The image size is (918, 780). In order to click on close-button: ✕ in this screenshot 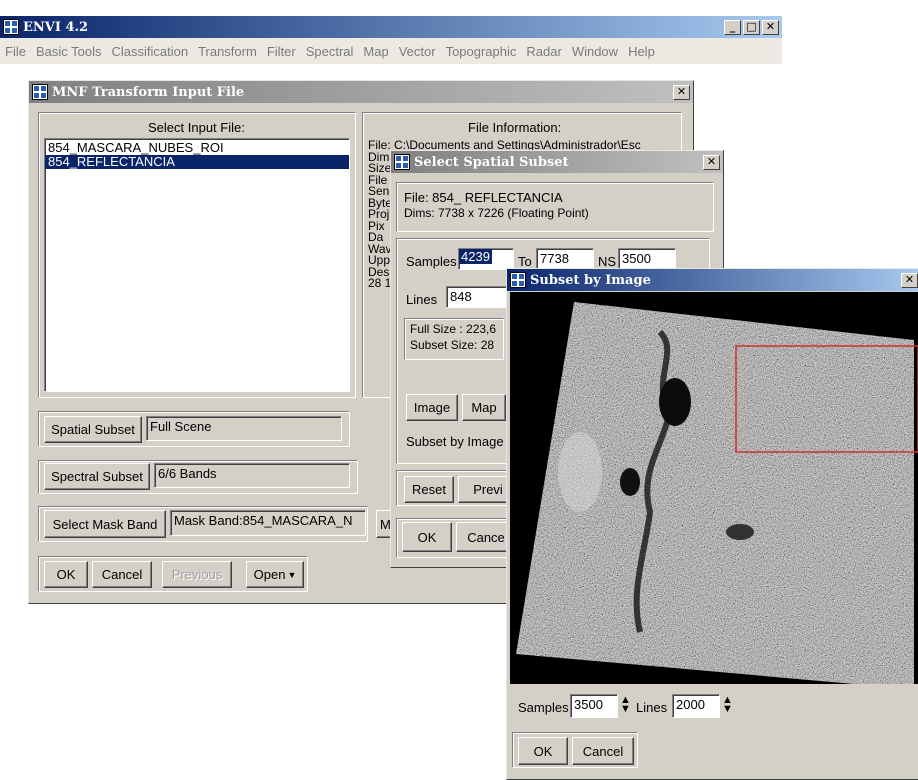, I will do `click(770, 27)`.